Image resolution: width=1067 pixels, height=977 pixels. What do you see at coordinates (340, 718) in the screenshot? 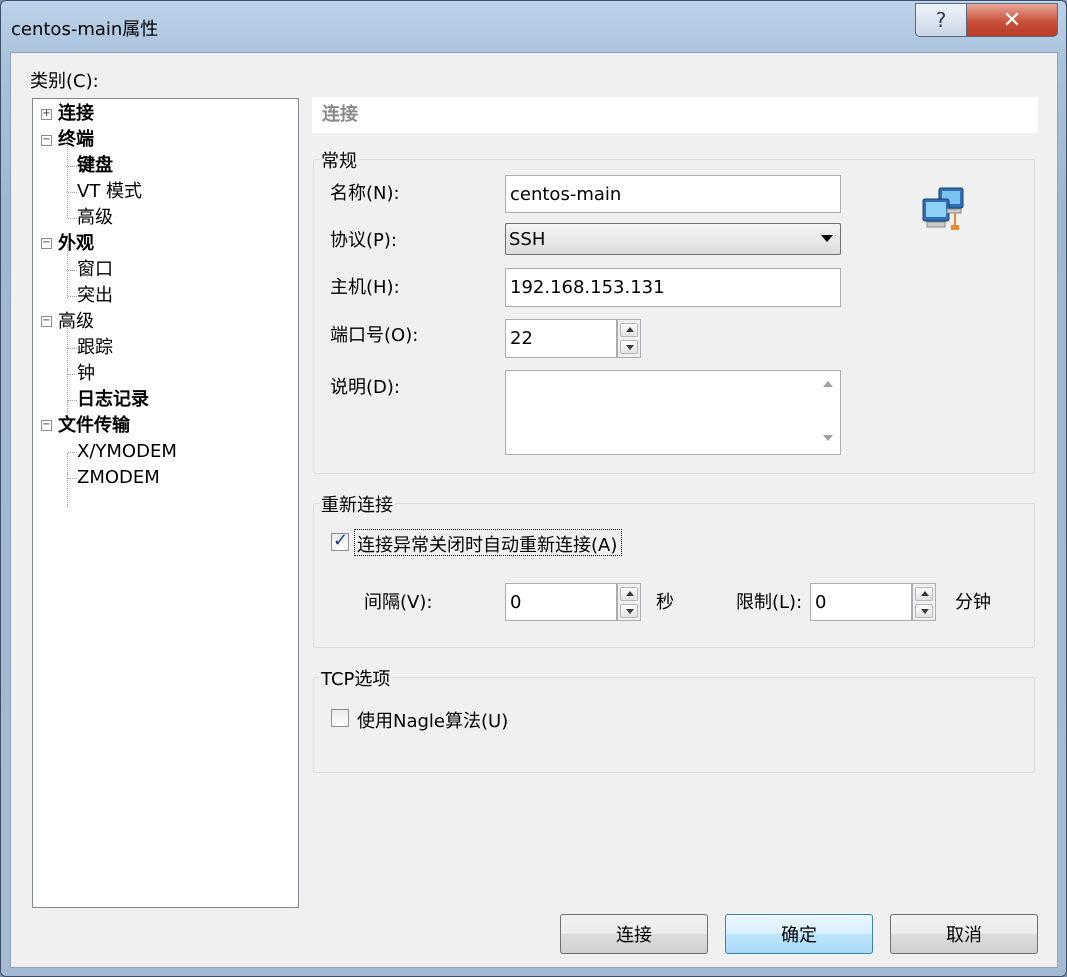
I see `nagle-checkbox` at bounding box center [340, 718].